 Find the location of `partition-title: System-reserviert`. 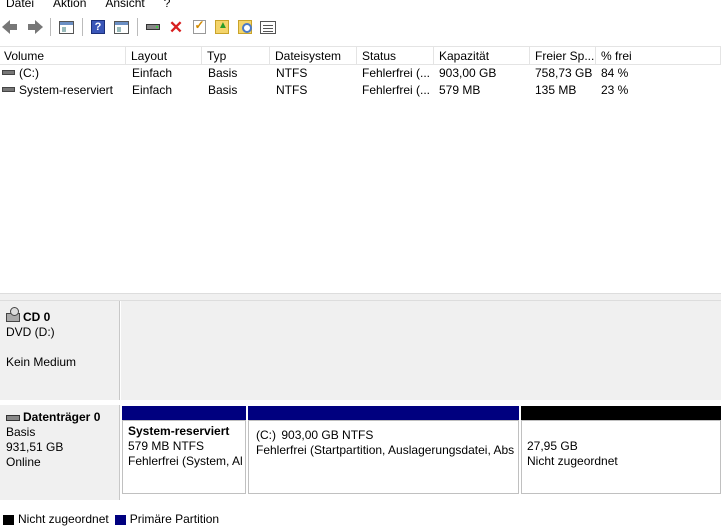

partition-title: System-reserviert is located at coordinates (179, 431).